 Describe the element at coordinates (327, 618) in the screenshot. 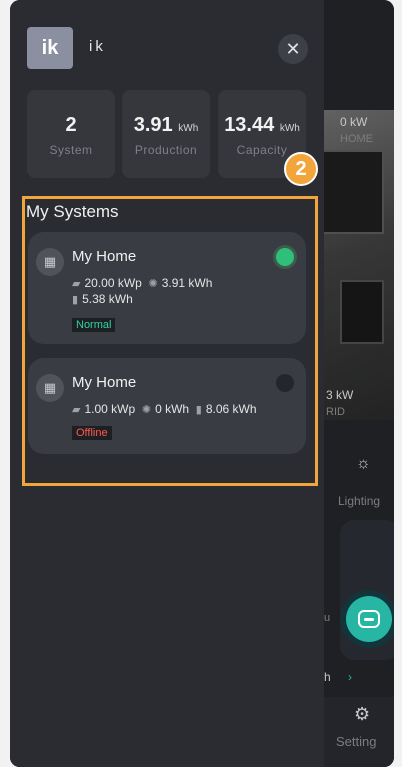

I see `partial-text: u` at that location.